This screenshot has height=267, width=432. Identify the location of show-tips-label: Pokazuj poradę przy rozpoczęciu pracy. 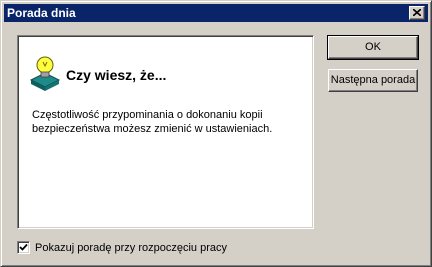
(131, 248).